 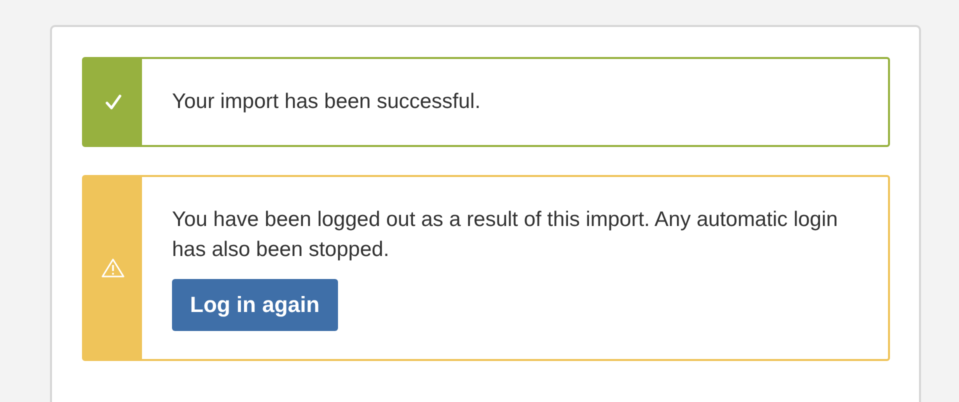 I want to click on log-in-button: Log in again, so click(x=255, y=305).